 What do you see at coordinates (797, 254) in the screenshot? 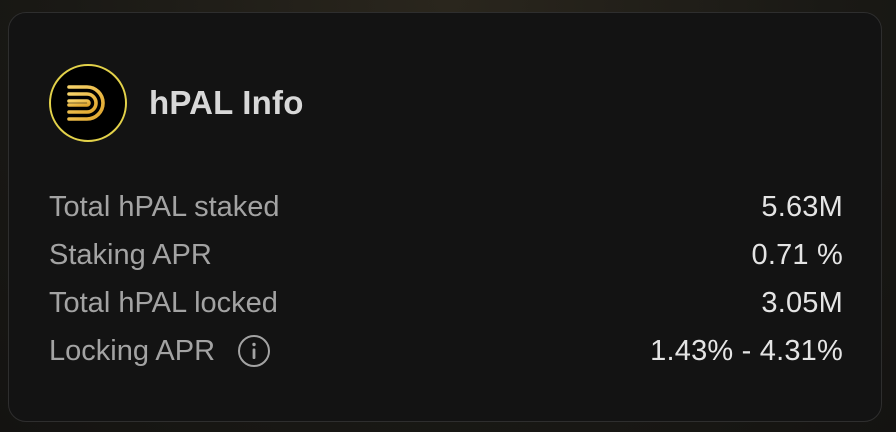
I see `stat-value: 0.71 %` at bounding box center [797, 254].